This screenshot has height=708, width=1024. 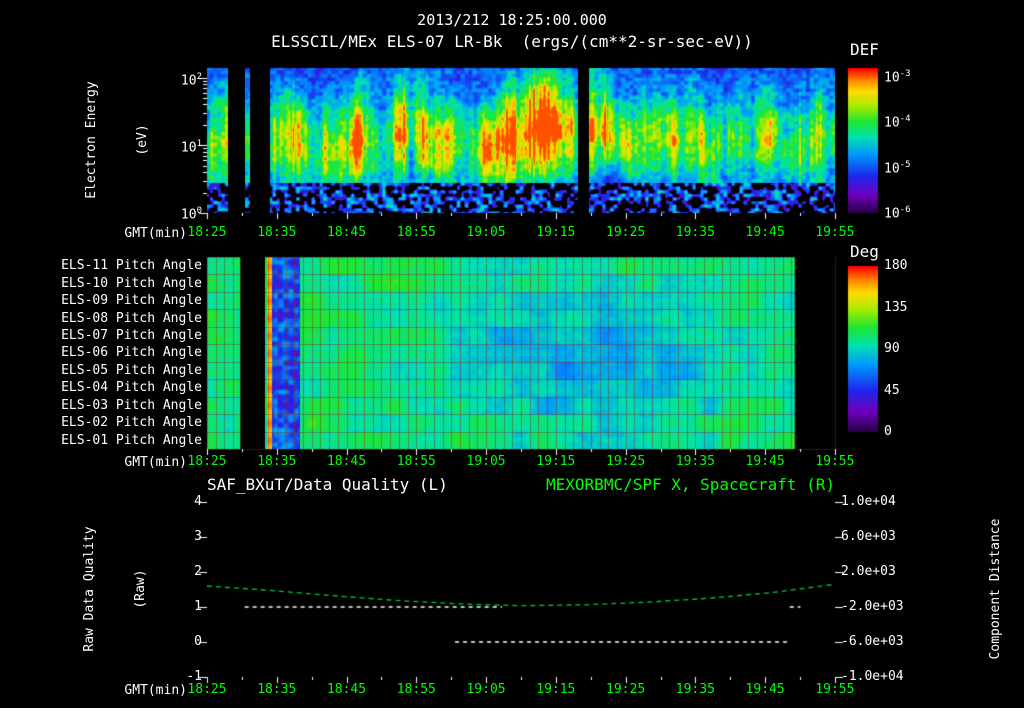 I want to click on pitch-angle-row-label: ELS-09 Pitch Angle, so click(x=131, y=301).